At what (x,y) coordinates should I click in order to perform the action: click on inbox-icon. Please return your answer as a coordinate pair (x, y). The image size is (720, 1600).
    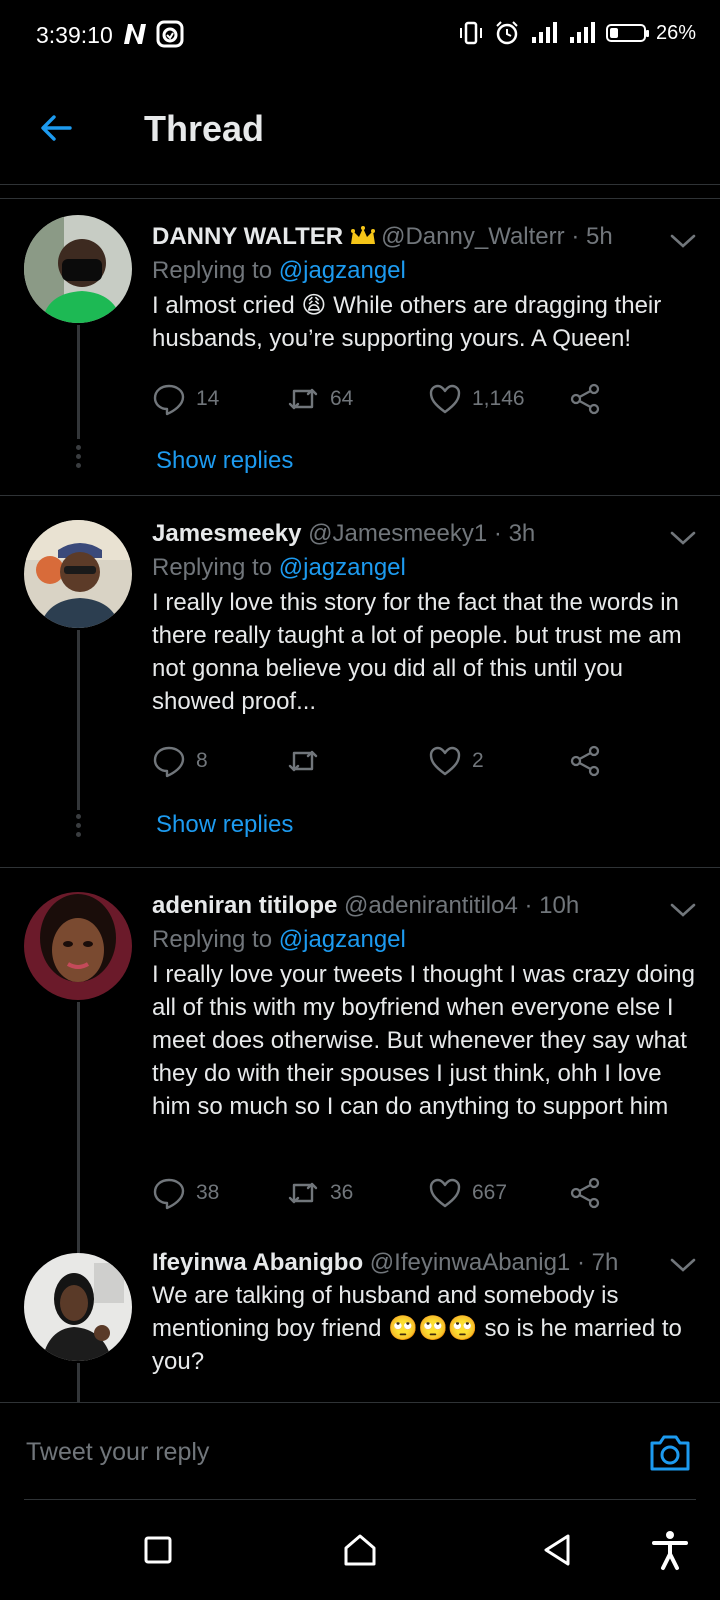
    Looking at the image, I should click on (170, 34).